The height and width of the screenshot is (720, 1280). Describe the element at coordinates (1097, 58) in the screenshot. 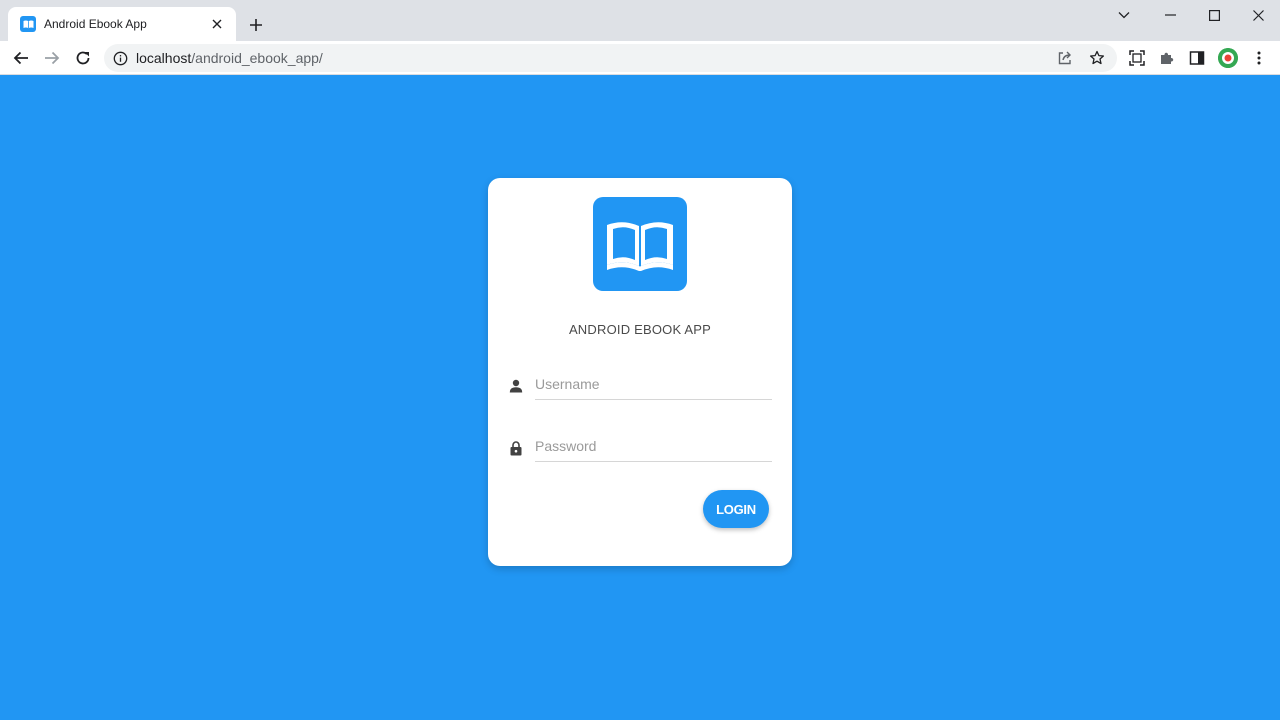

I see `bookmark-star-icon` at that location.